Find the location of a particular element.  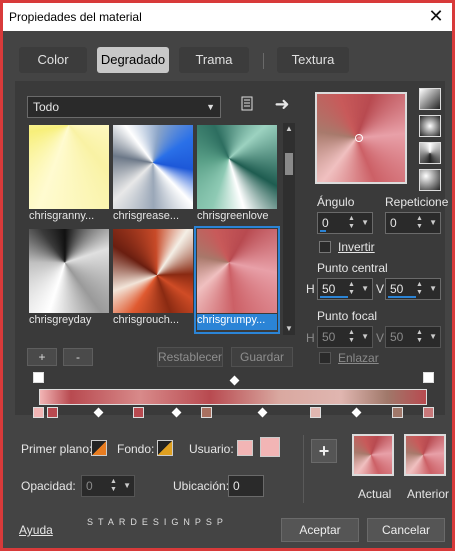

opacity-stepper: 0 ▲ ▼ ▼ is located at coordinates (108, 486).